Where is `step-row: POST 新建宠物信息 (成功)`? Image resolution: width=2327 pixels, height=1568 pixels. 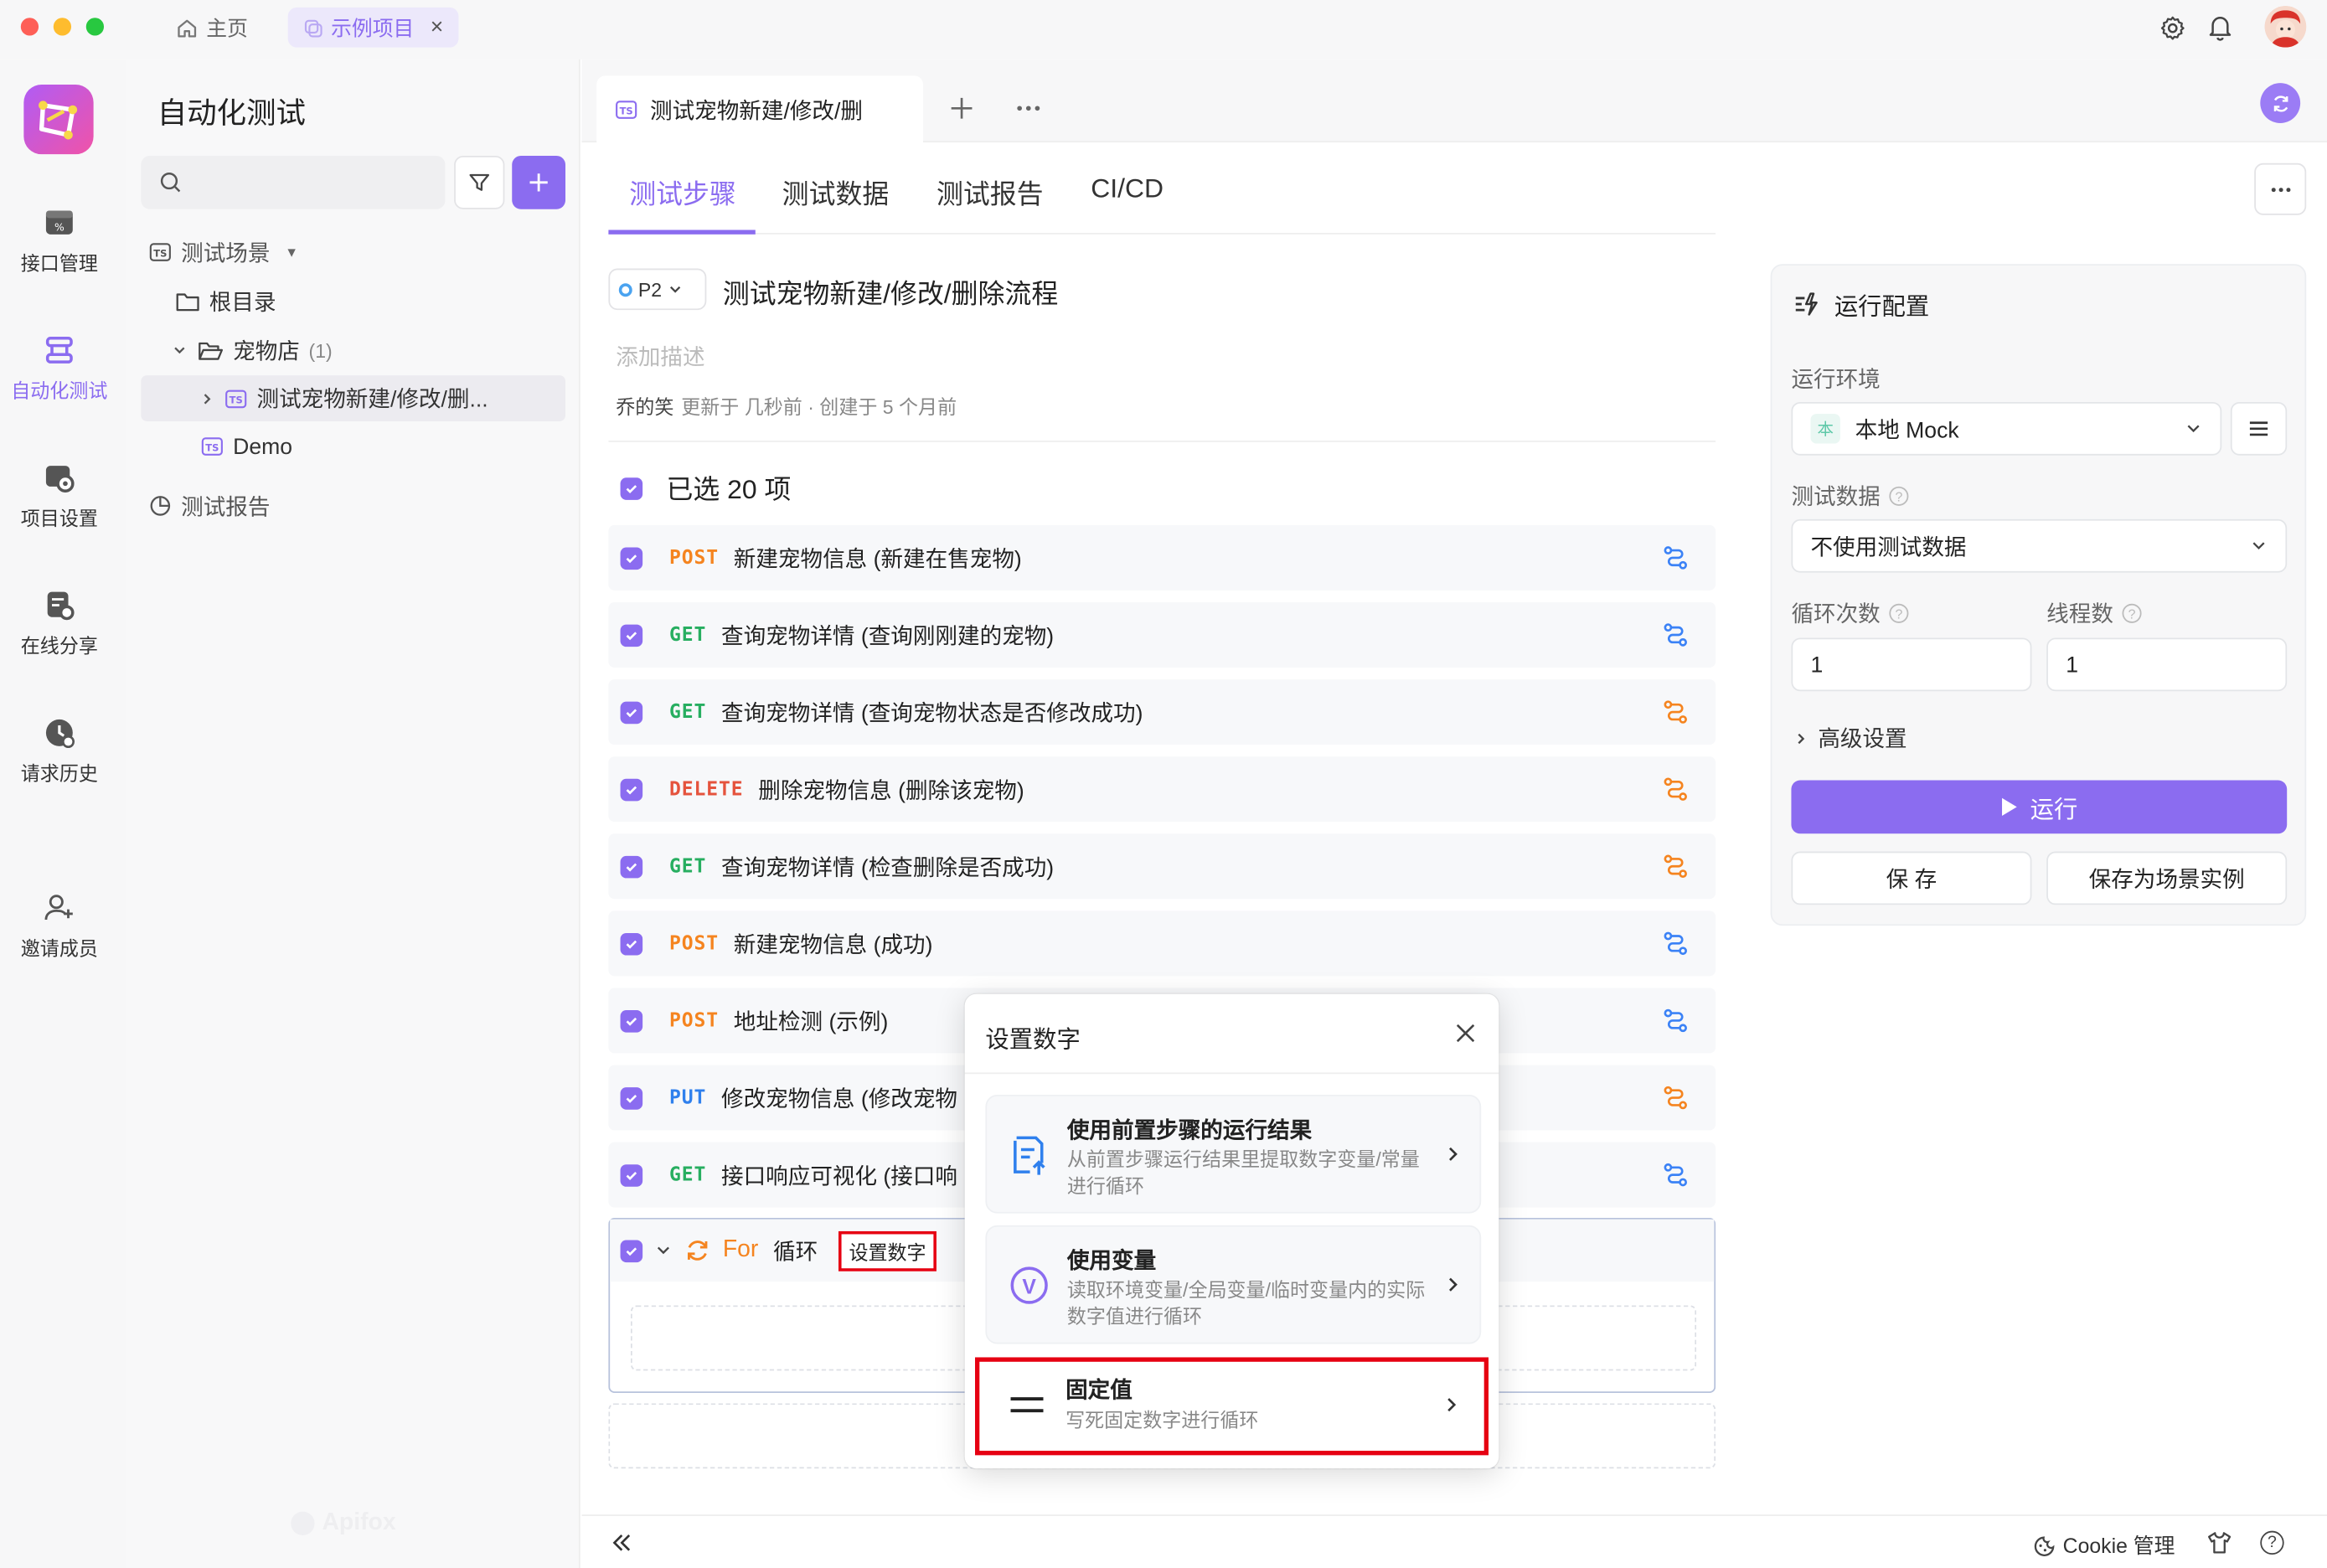 step-row: POST 新建宠物信息 (成功) is located at coordinates (1162, 944).